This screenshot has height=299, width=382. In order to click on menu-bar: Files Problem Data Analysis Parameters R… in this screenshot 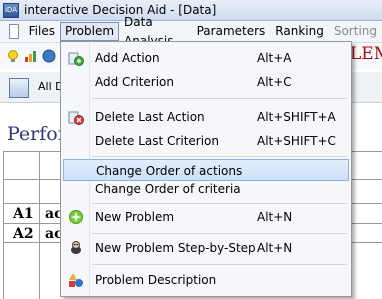, I will do `click(191, 31)`.